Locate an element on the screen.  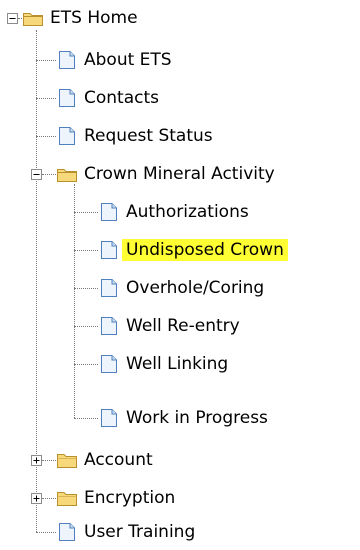
tree-node-label-selected: Undisposed Crown is located at coordinates (205, 250).